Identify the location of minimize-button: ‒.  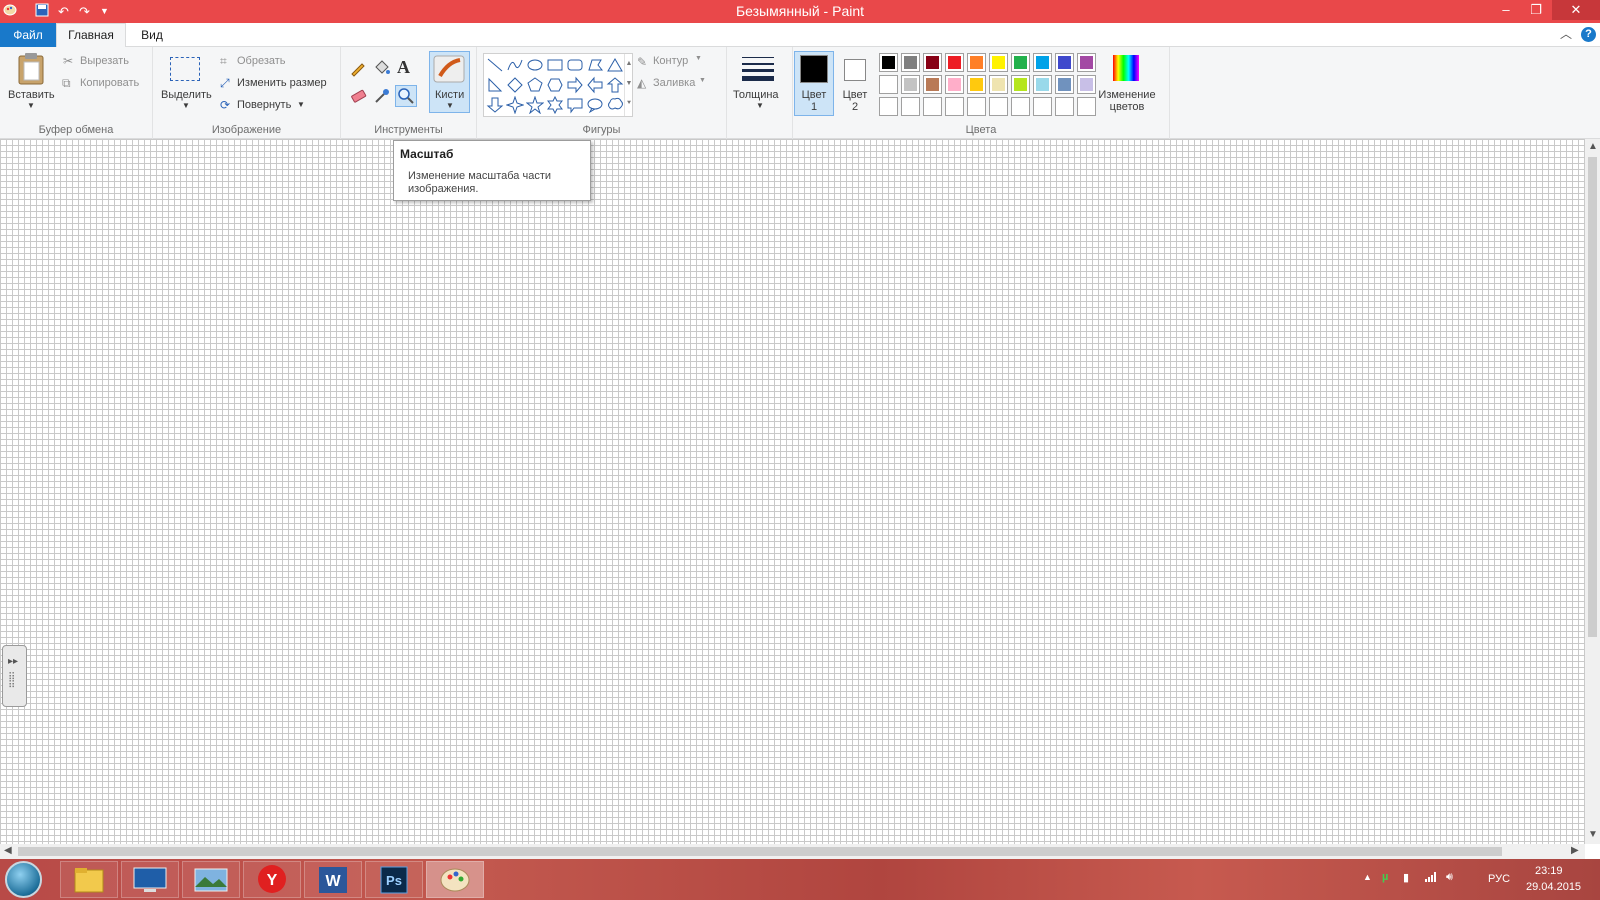
(1506, 10).